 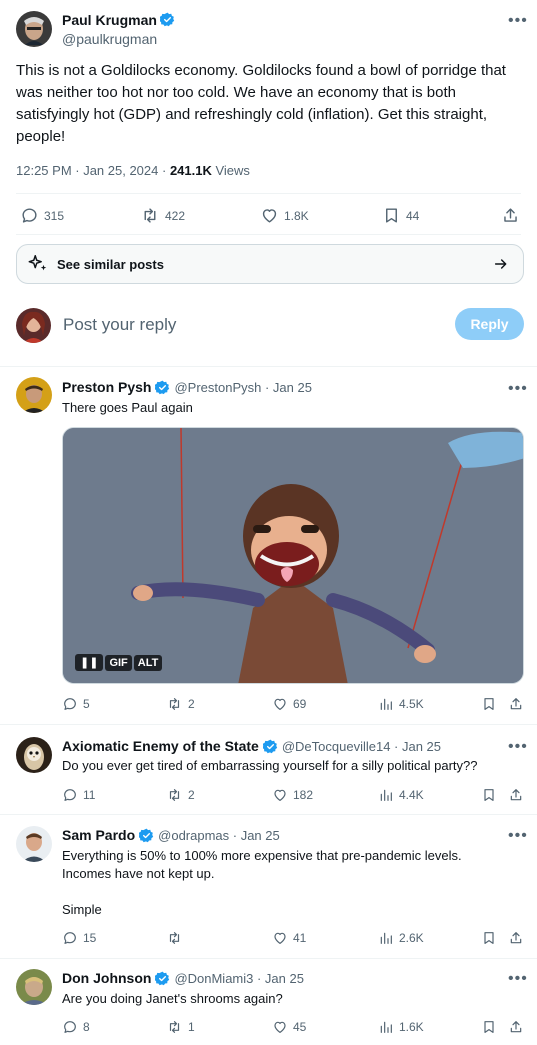 I want to click on like-action: 41, so click(x=289, y=938).